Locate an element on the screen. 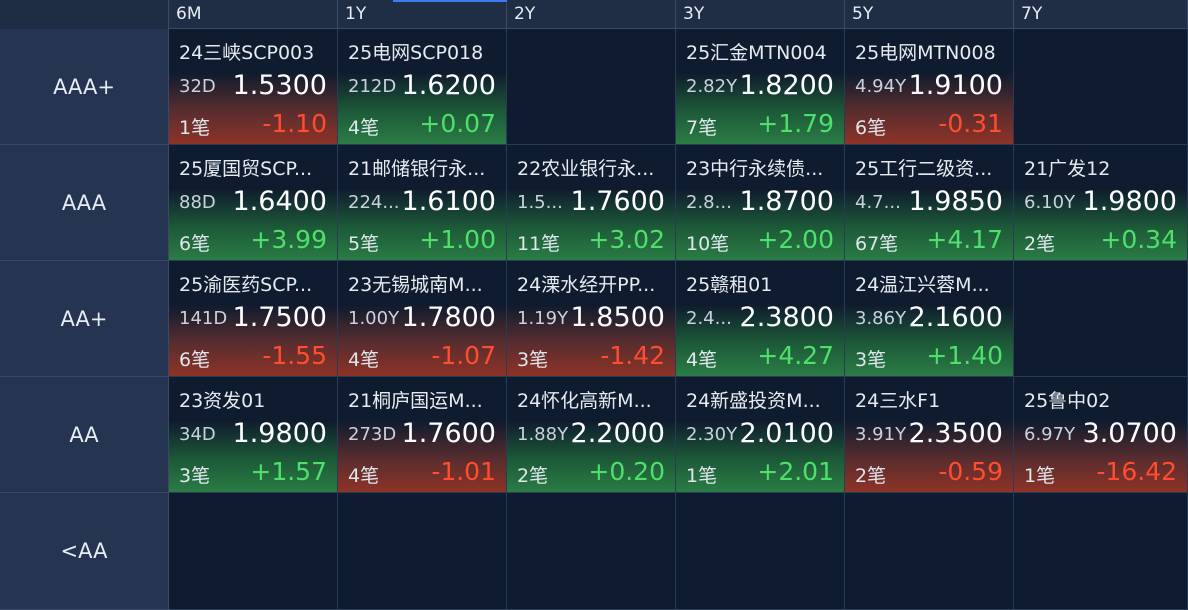 The height and width of the screenshot is (610, 1188). bond-yield: 2.3500 is located at coordinates (955, 433).